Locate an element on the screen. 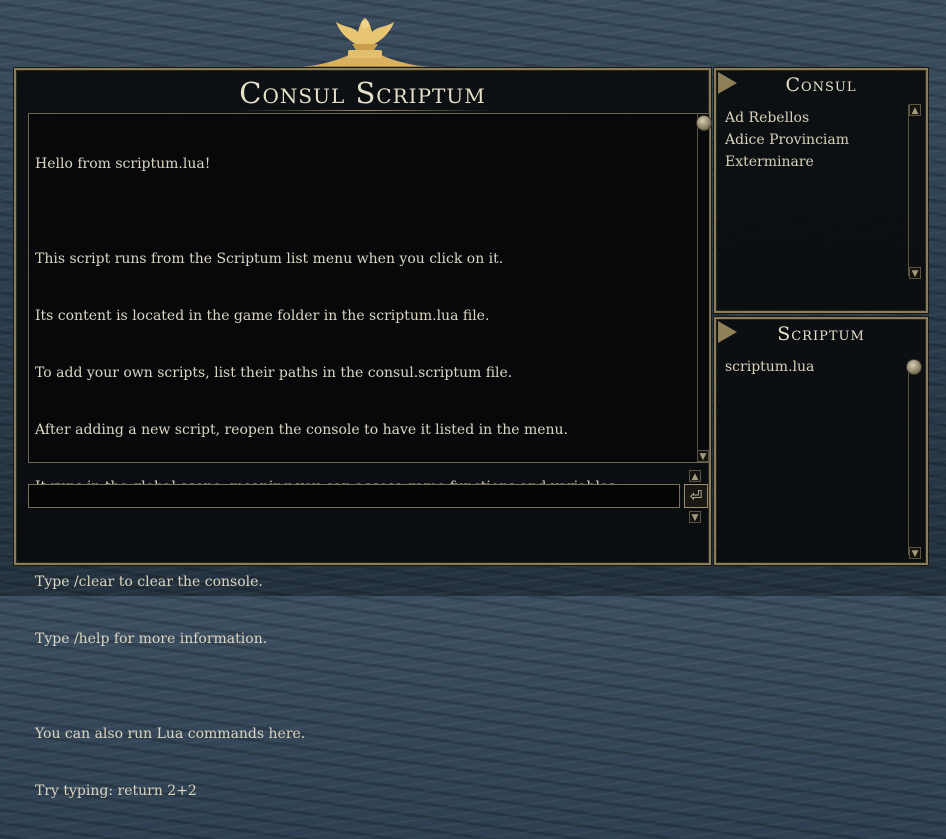 Image resolution: width=946 pixels, height=839 pixels. command-input is located at coordinates (354, 496).